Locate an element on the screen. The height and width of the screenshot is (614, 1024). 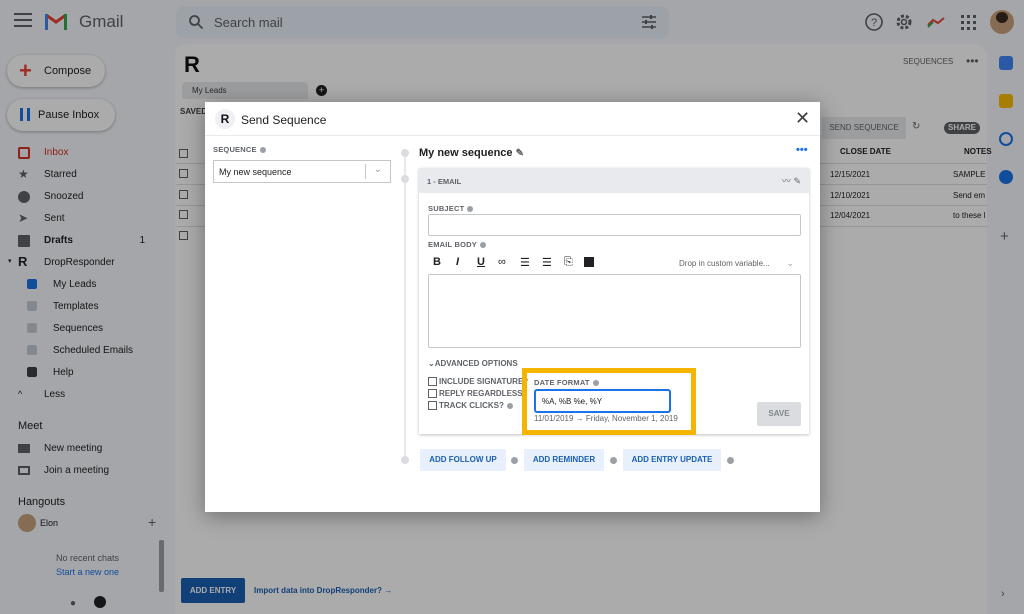
track-clicks-option: TRACK CLICKS? is located at coordinates (470, 406).